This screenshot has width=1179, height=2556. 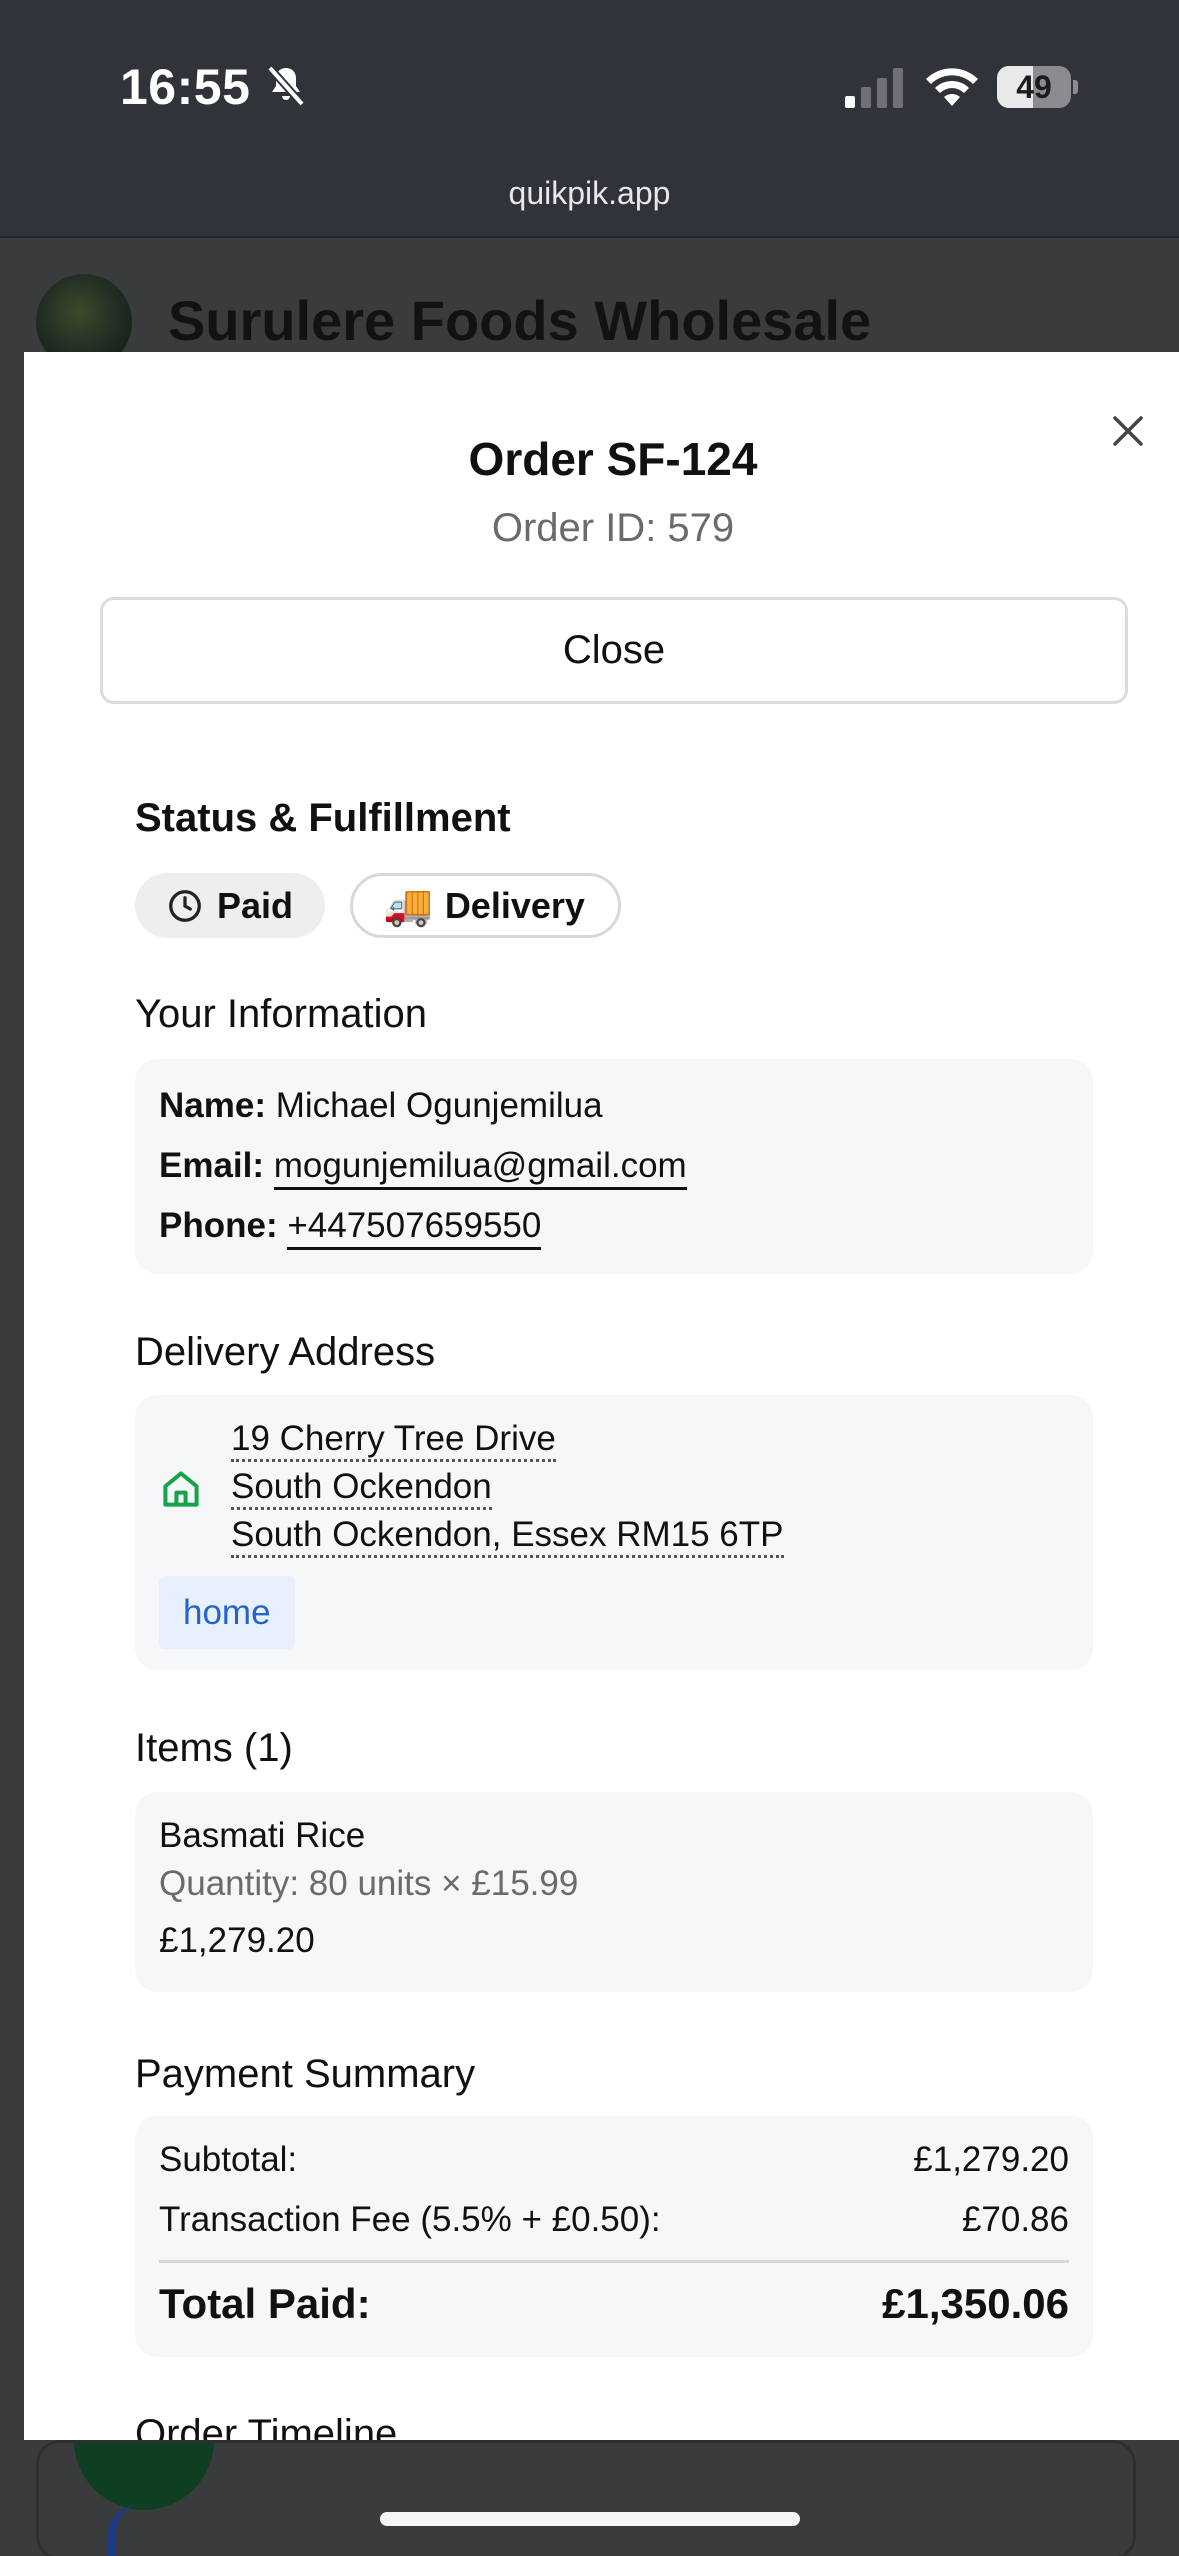 I want to click on address-line-1: 19 Cherry Tree Drive, so click(x=393, y=1440).